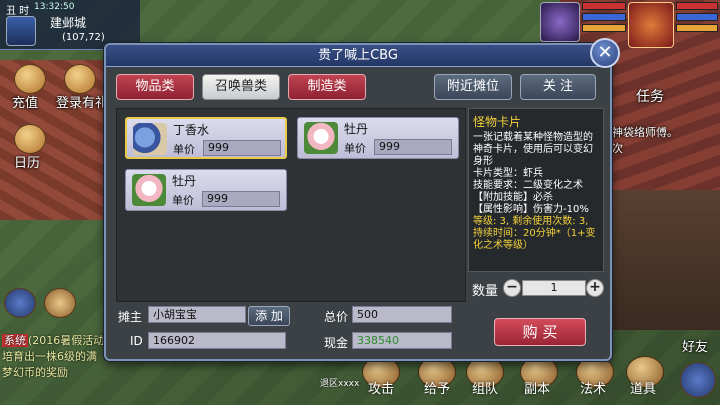 The width and height of the screenshot is (720, 405). What do you see at coordinates (18, 11) in the screenshot?
I see `time-period: 丑 时` at bounding box center [18, 11].